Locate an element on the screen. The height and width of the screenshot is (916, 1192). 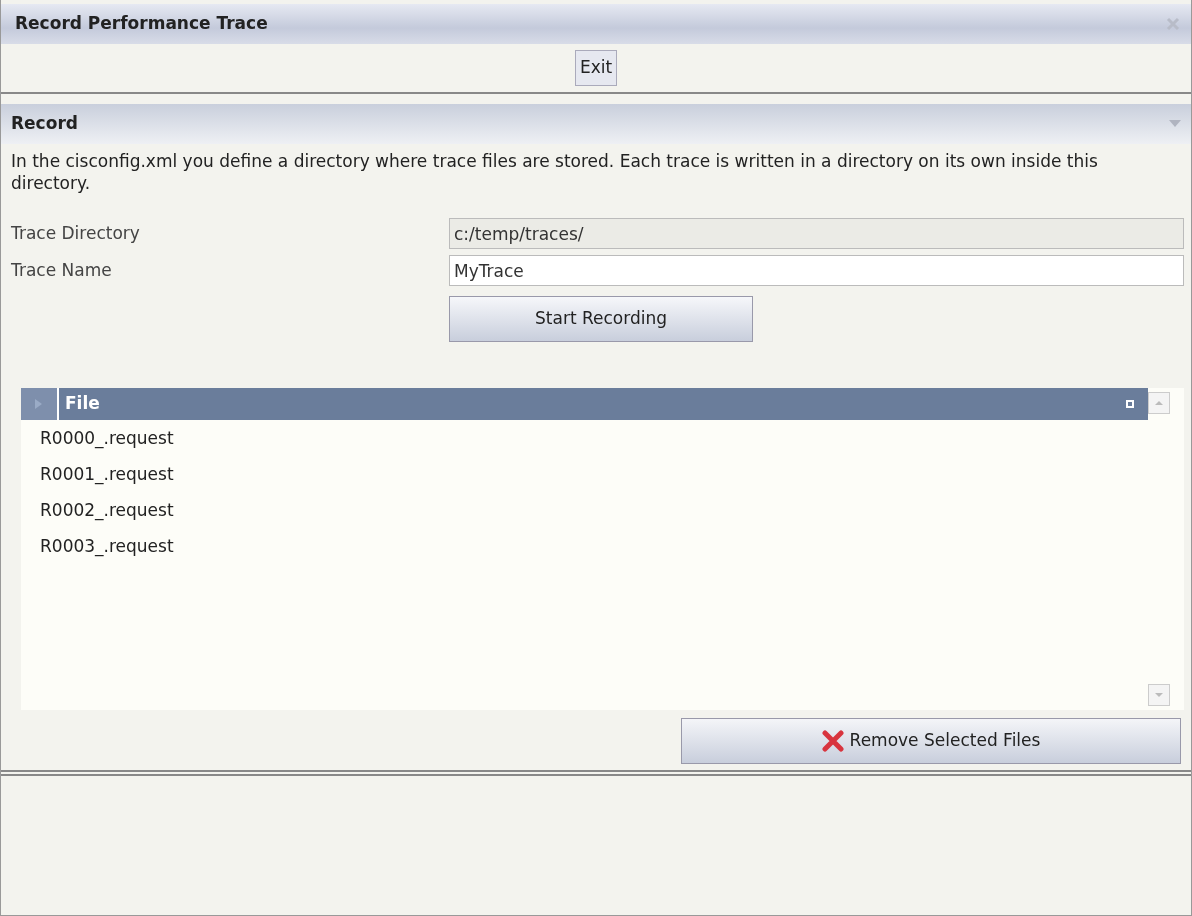
remove-files-button: Remove Selected Files is located at coordinates (931, 741).